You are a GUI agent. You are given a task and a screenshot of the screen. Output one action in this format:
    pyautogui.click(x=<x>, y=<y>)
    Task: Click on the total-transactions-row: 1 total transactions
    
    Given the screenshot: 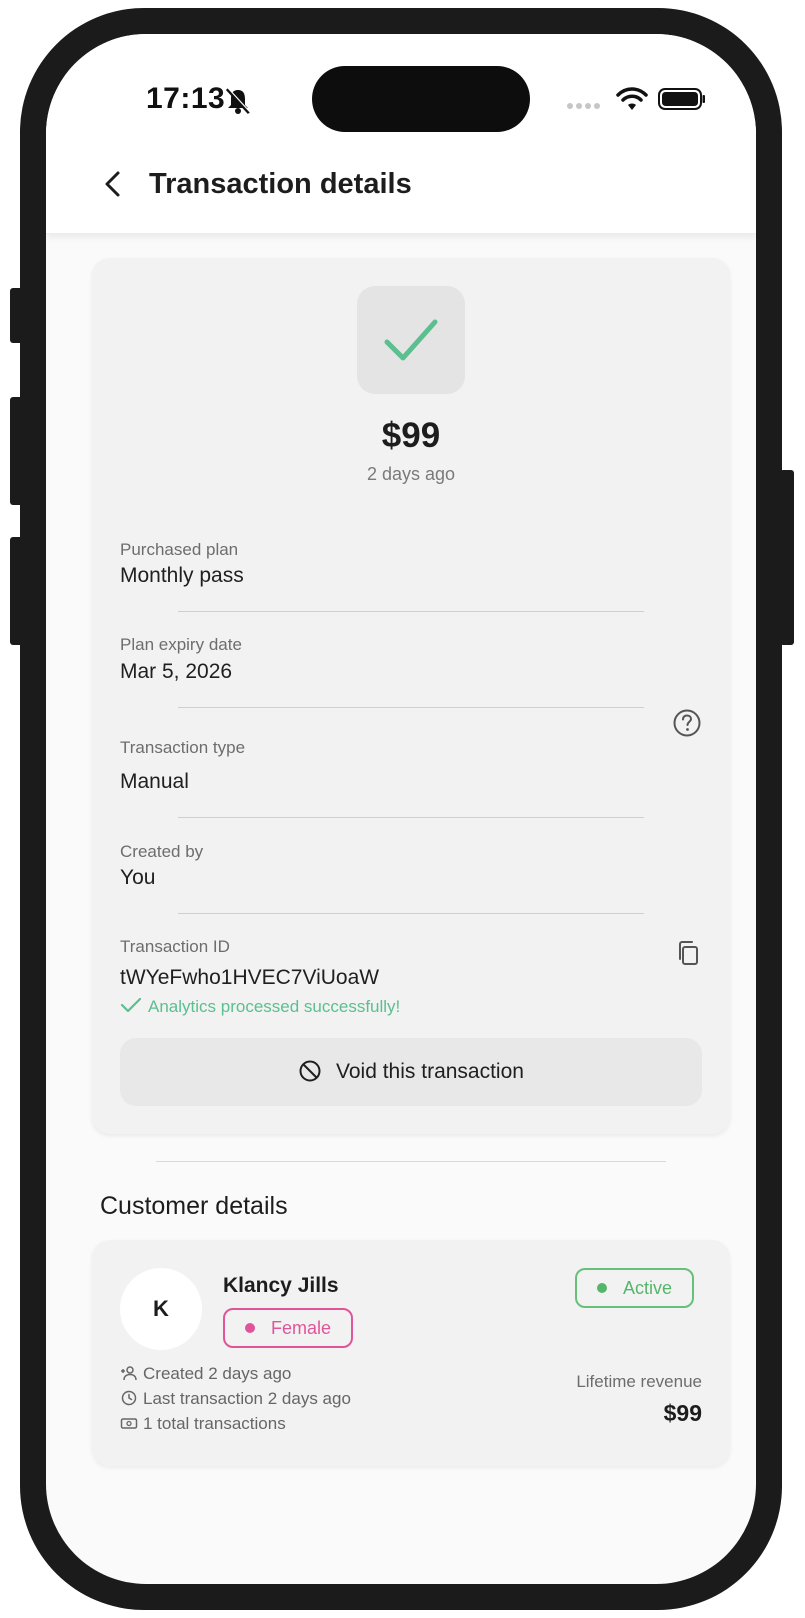 What is the action you would take?
    pyautogui.click(x=203, y=1424)
    